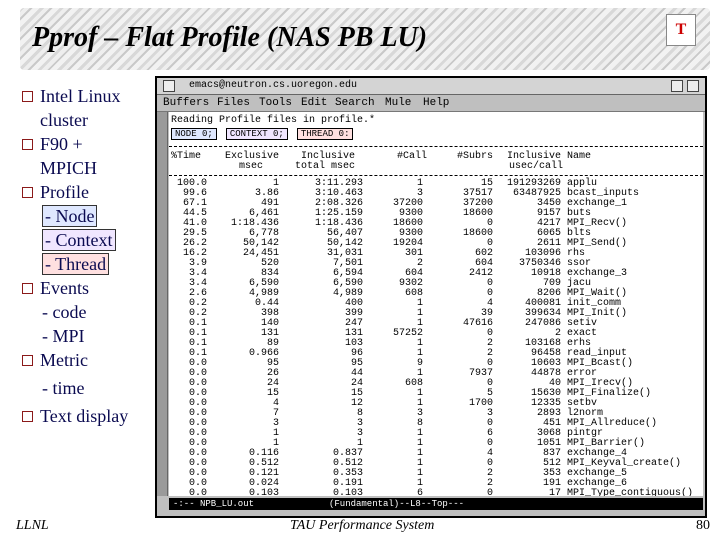 The height and width of the screenshot is (540, 720). Describe the element at coordinates (251, 166) in the screenshot. I see `header-exclusive-unit: msec` at that location.